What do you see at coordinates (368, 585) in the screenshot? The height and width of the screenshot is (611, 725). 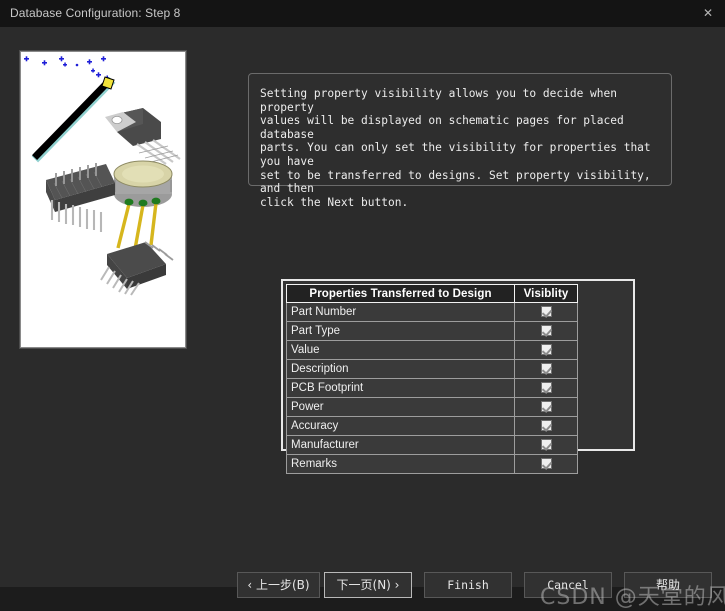 I see `next-button: 下一页(N) ›` at bounding box center [368, 585].